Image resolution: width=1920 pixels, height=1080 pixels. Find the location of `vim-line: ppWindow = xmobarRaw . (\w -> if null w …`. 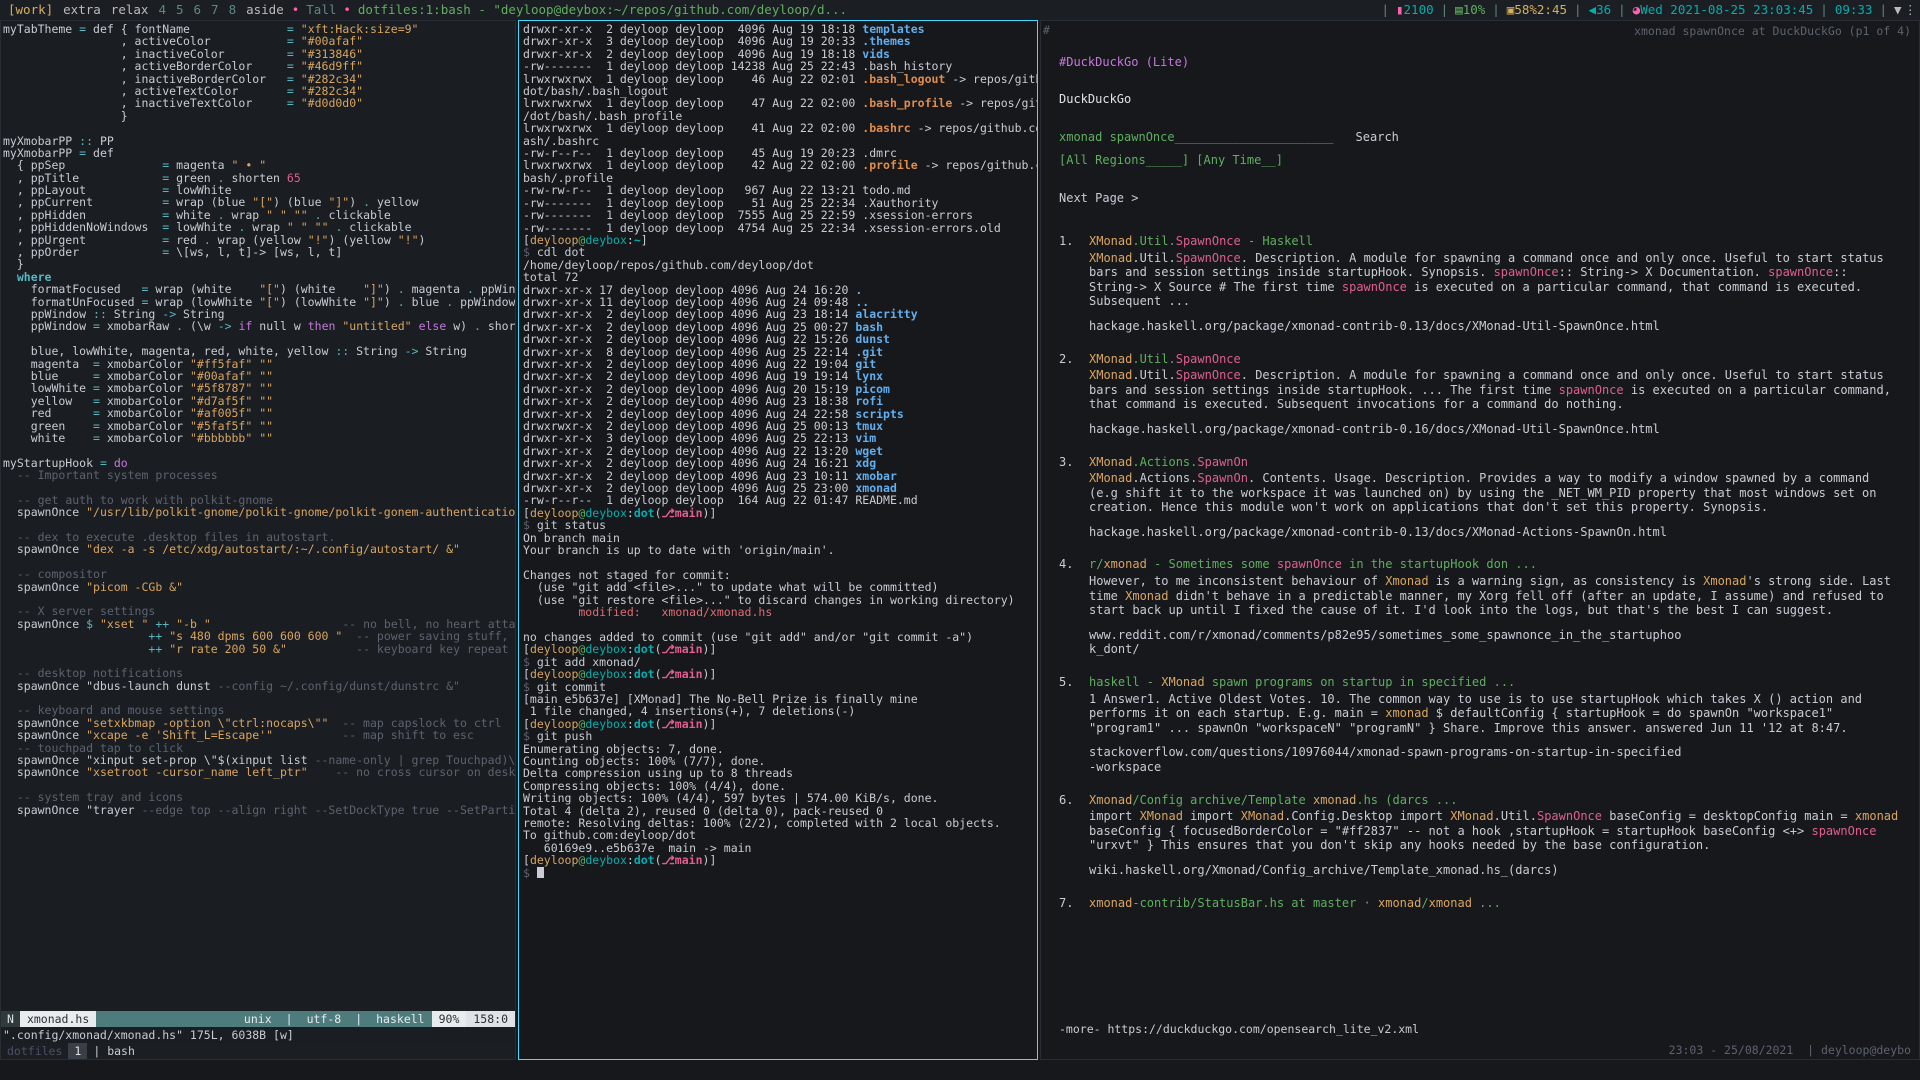

vim-line: ppWindow = xmobarRaw . (\w -> if null w … is located at coordinates (259, 326).